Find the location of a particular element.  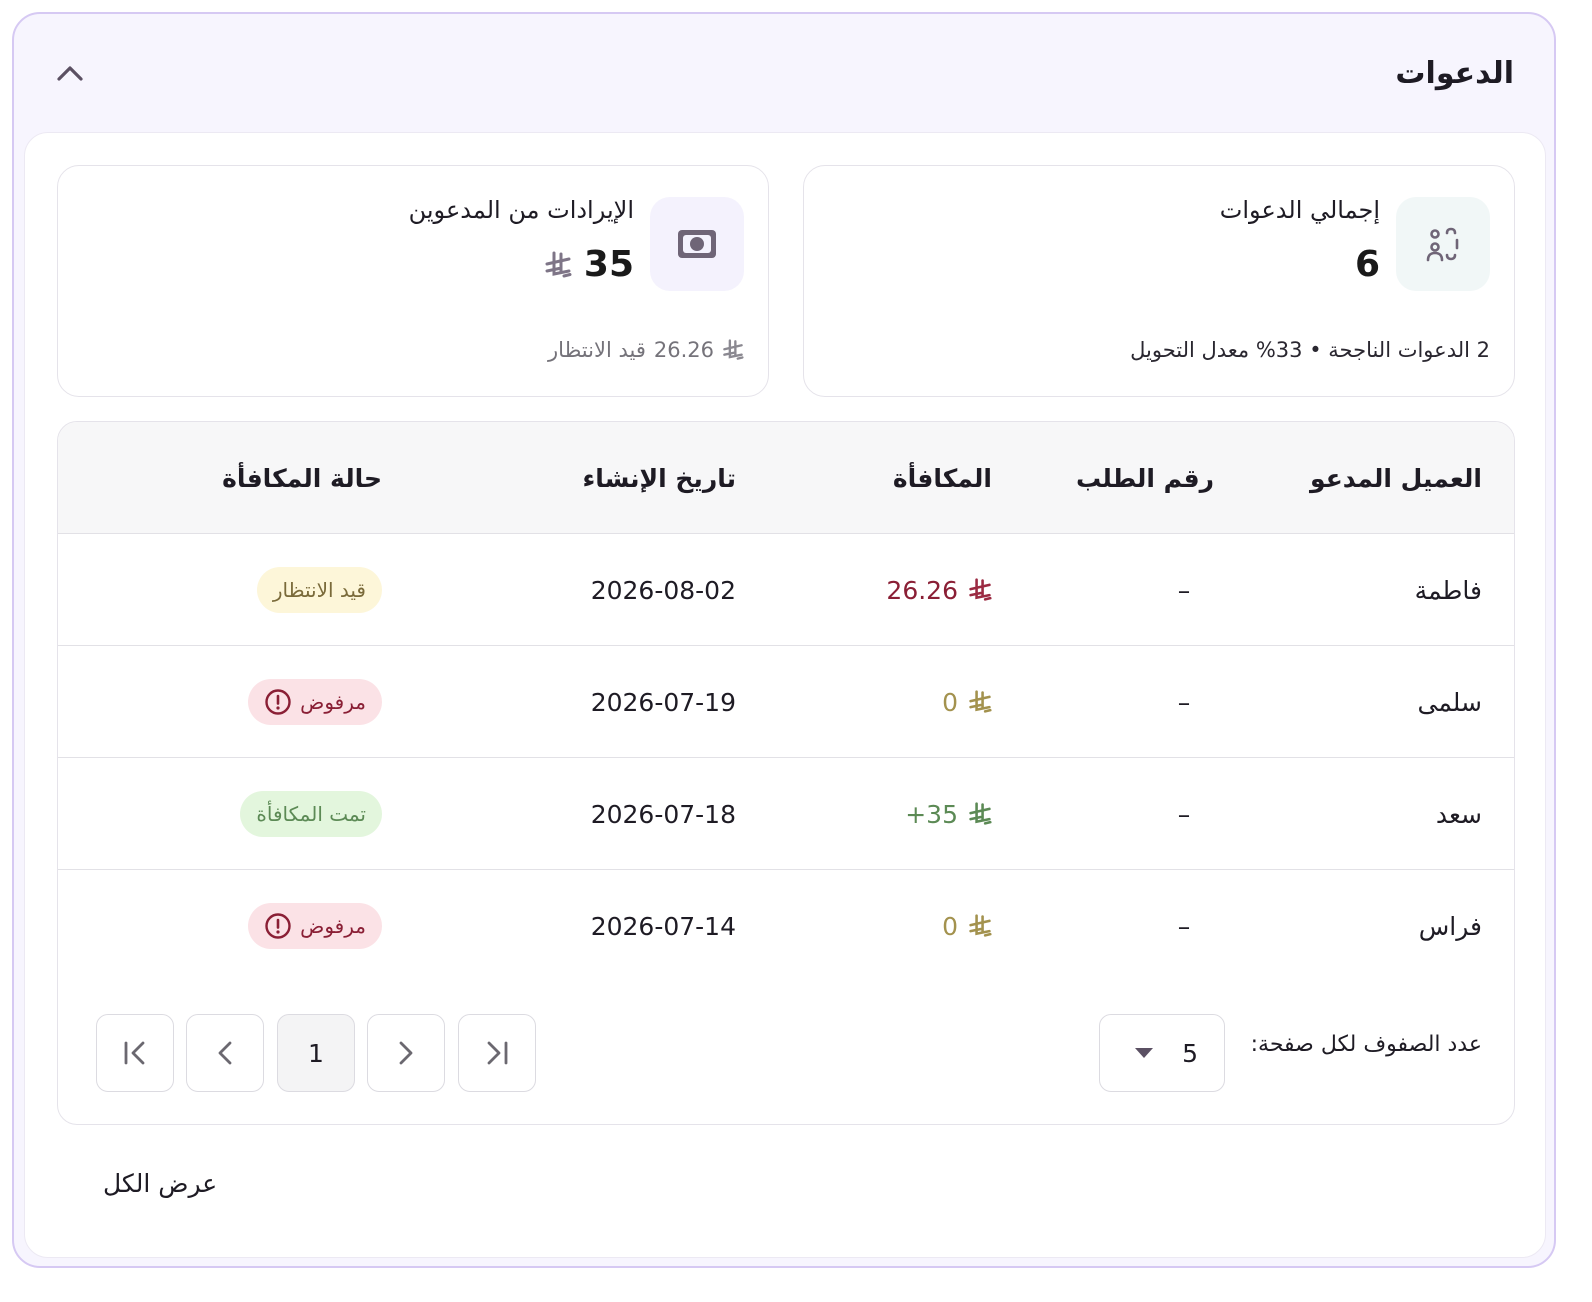

header-reward: المكافأة is located at coordinates (942, 478).